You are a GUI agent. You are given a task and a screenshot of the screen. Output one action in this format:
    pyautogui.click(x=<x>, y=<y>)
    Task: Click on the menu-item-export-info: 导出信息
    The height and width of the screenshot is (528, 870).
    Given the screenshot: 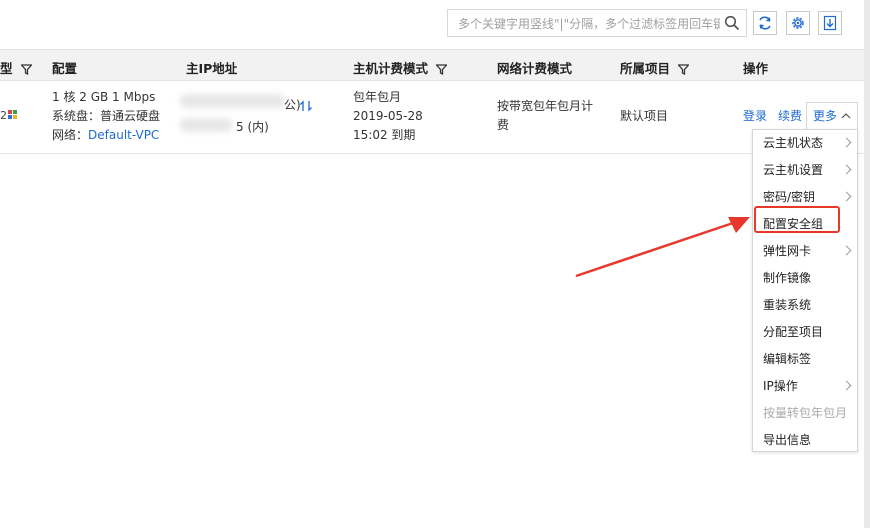 What is the action you would take?
    pyautogui.click(x=805, y=440)
    